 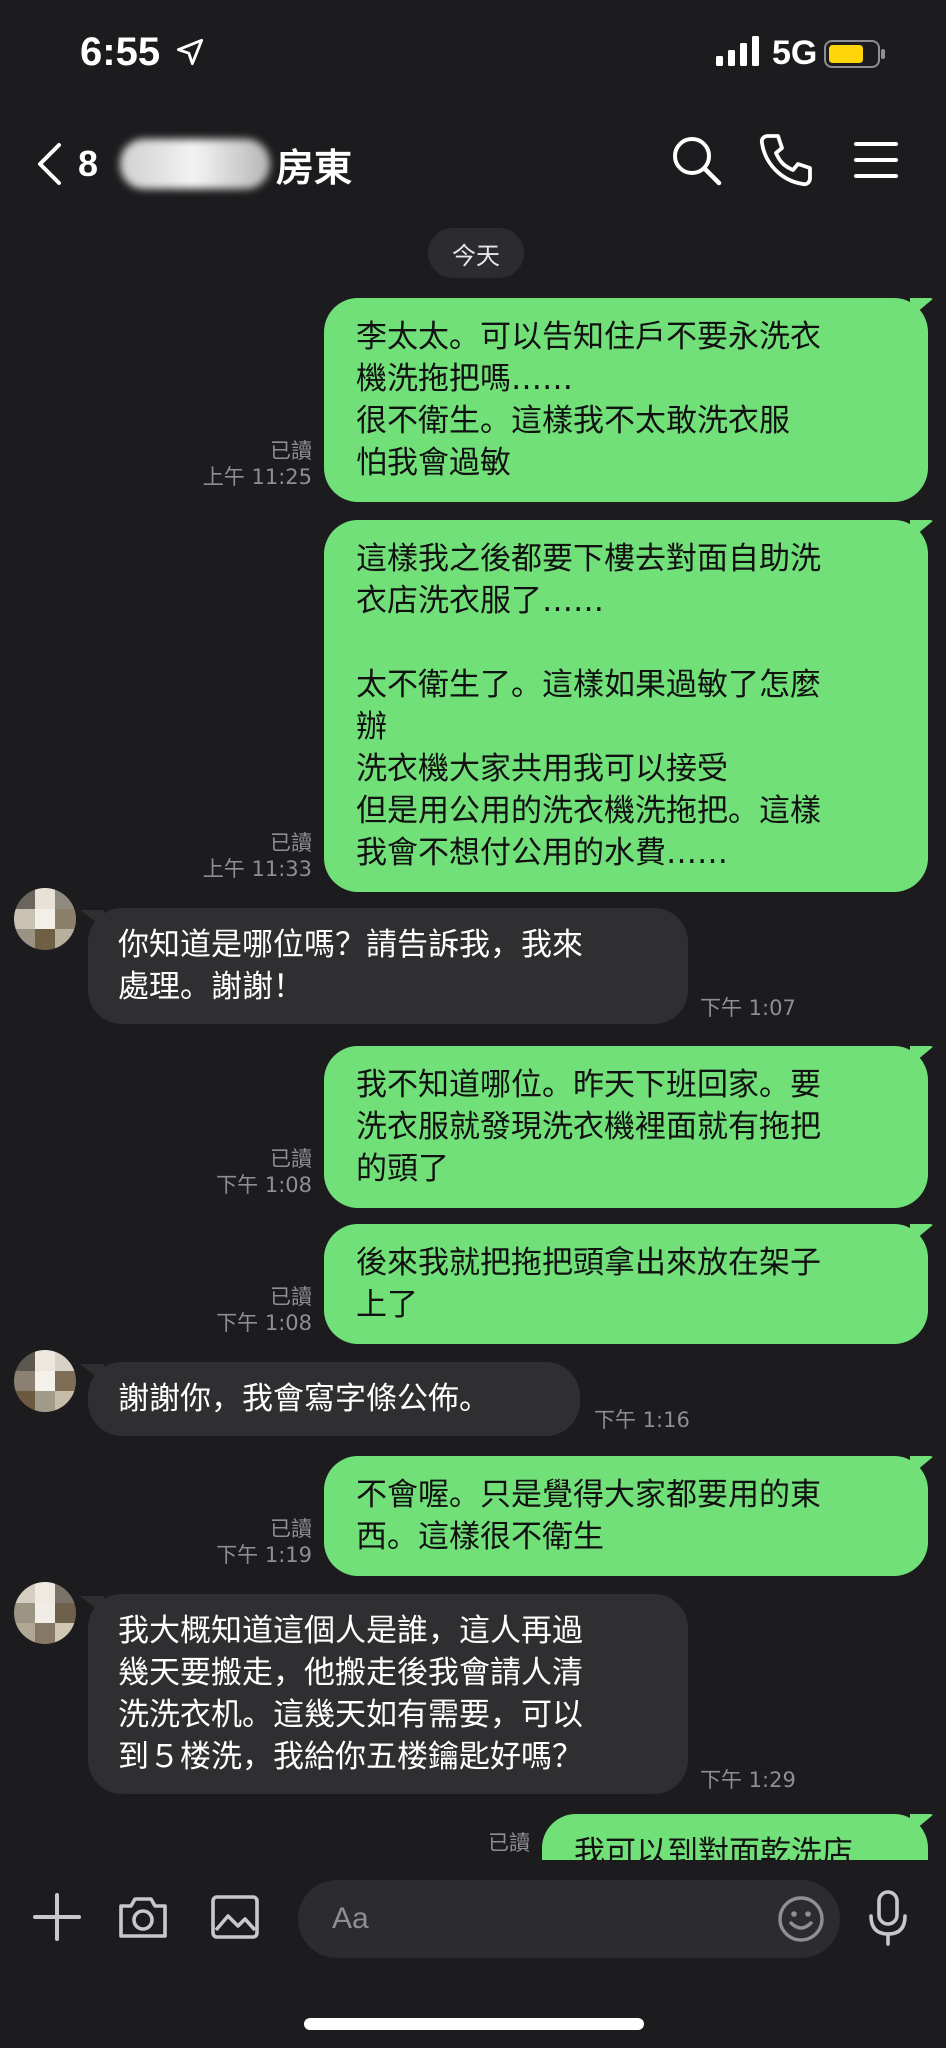 I want to click on message-meta: 已讀 下午 1:19, so click(x=248, y=1542).